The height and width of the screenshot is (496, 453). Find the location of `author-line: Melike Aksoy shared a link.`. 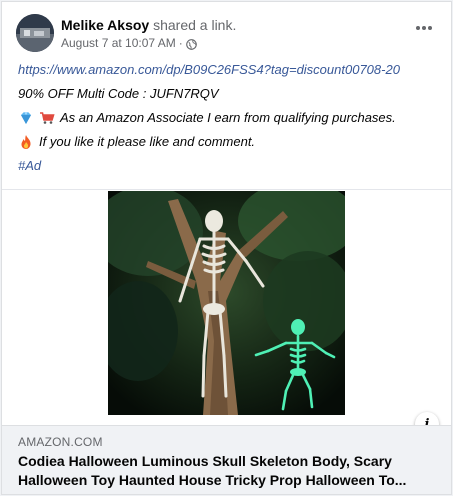

author-line: Melike Aksoy shared a link. is located at coordinates (148, 25).